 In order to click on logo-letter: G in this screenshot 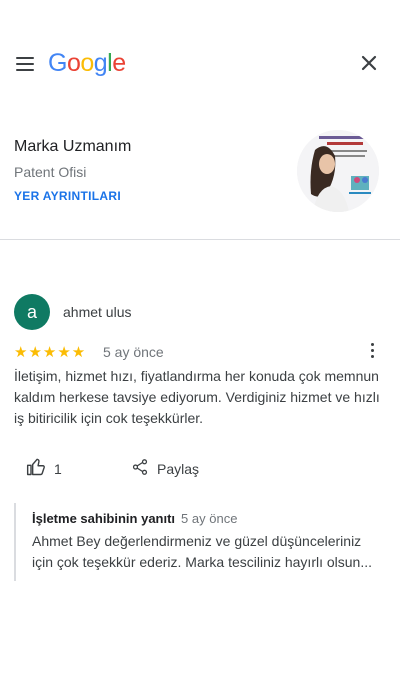, I will do `click(57, 63)`.